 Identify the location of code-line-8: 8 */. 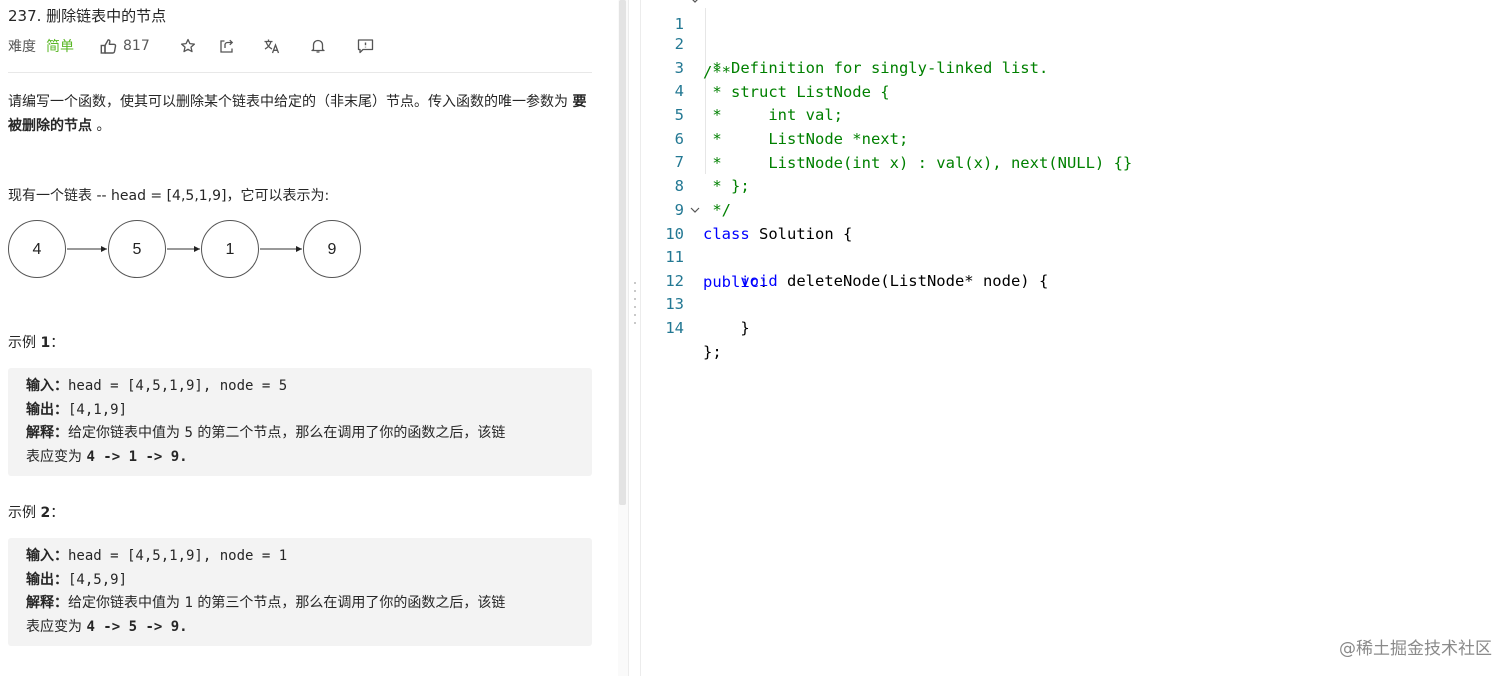
(1071, 184).